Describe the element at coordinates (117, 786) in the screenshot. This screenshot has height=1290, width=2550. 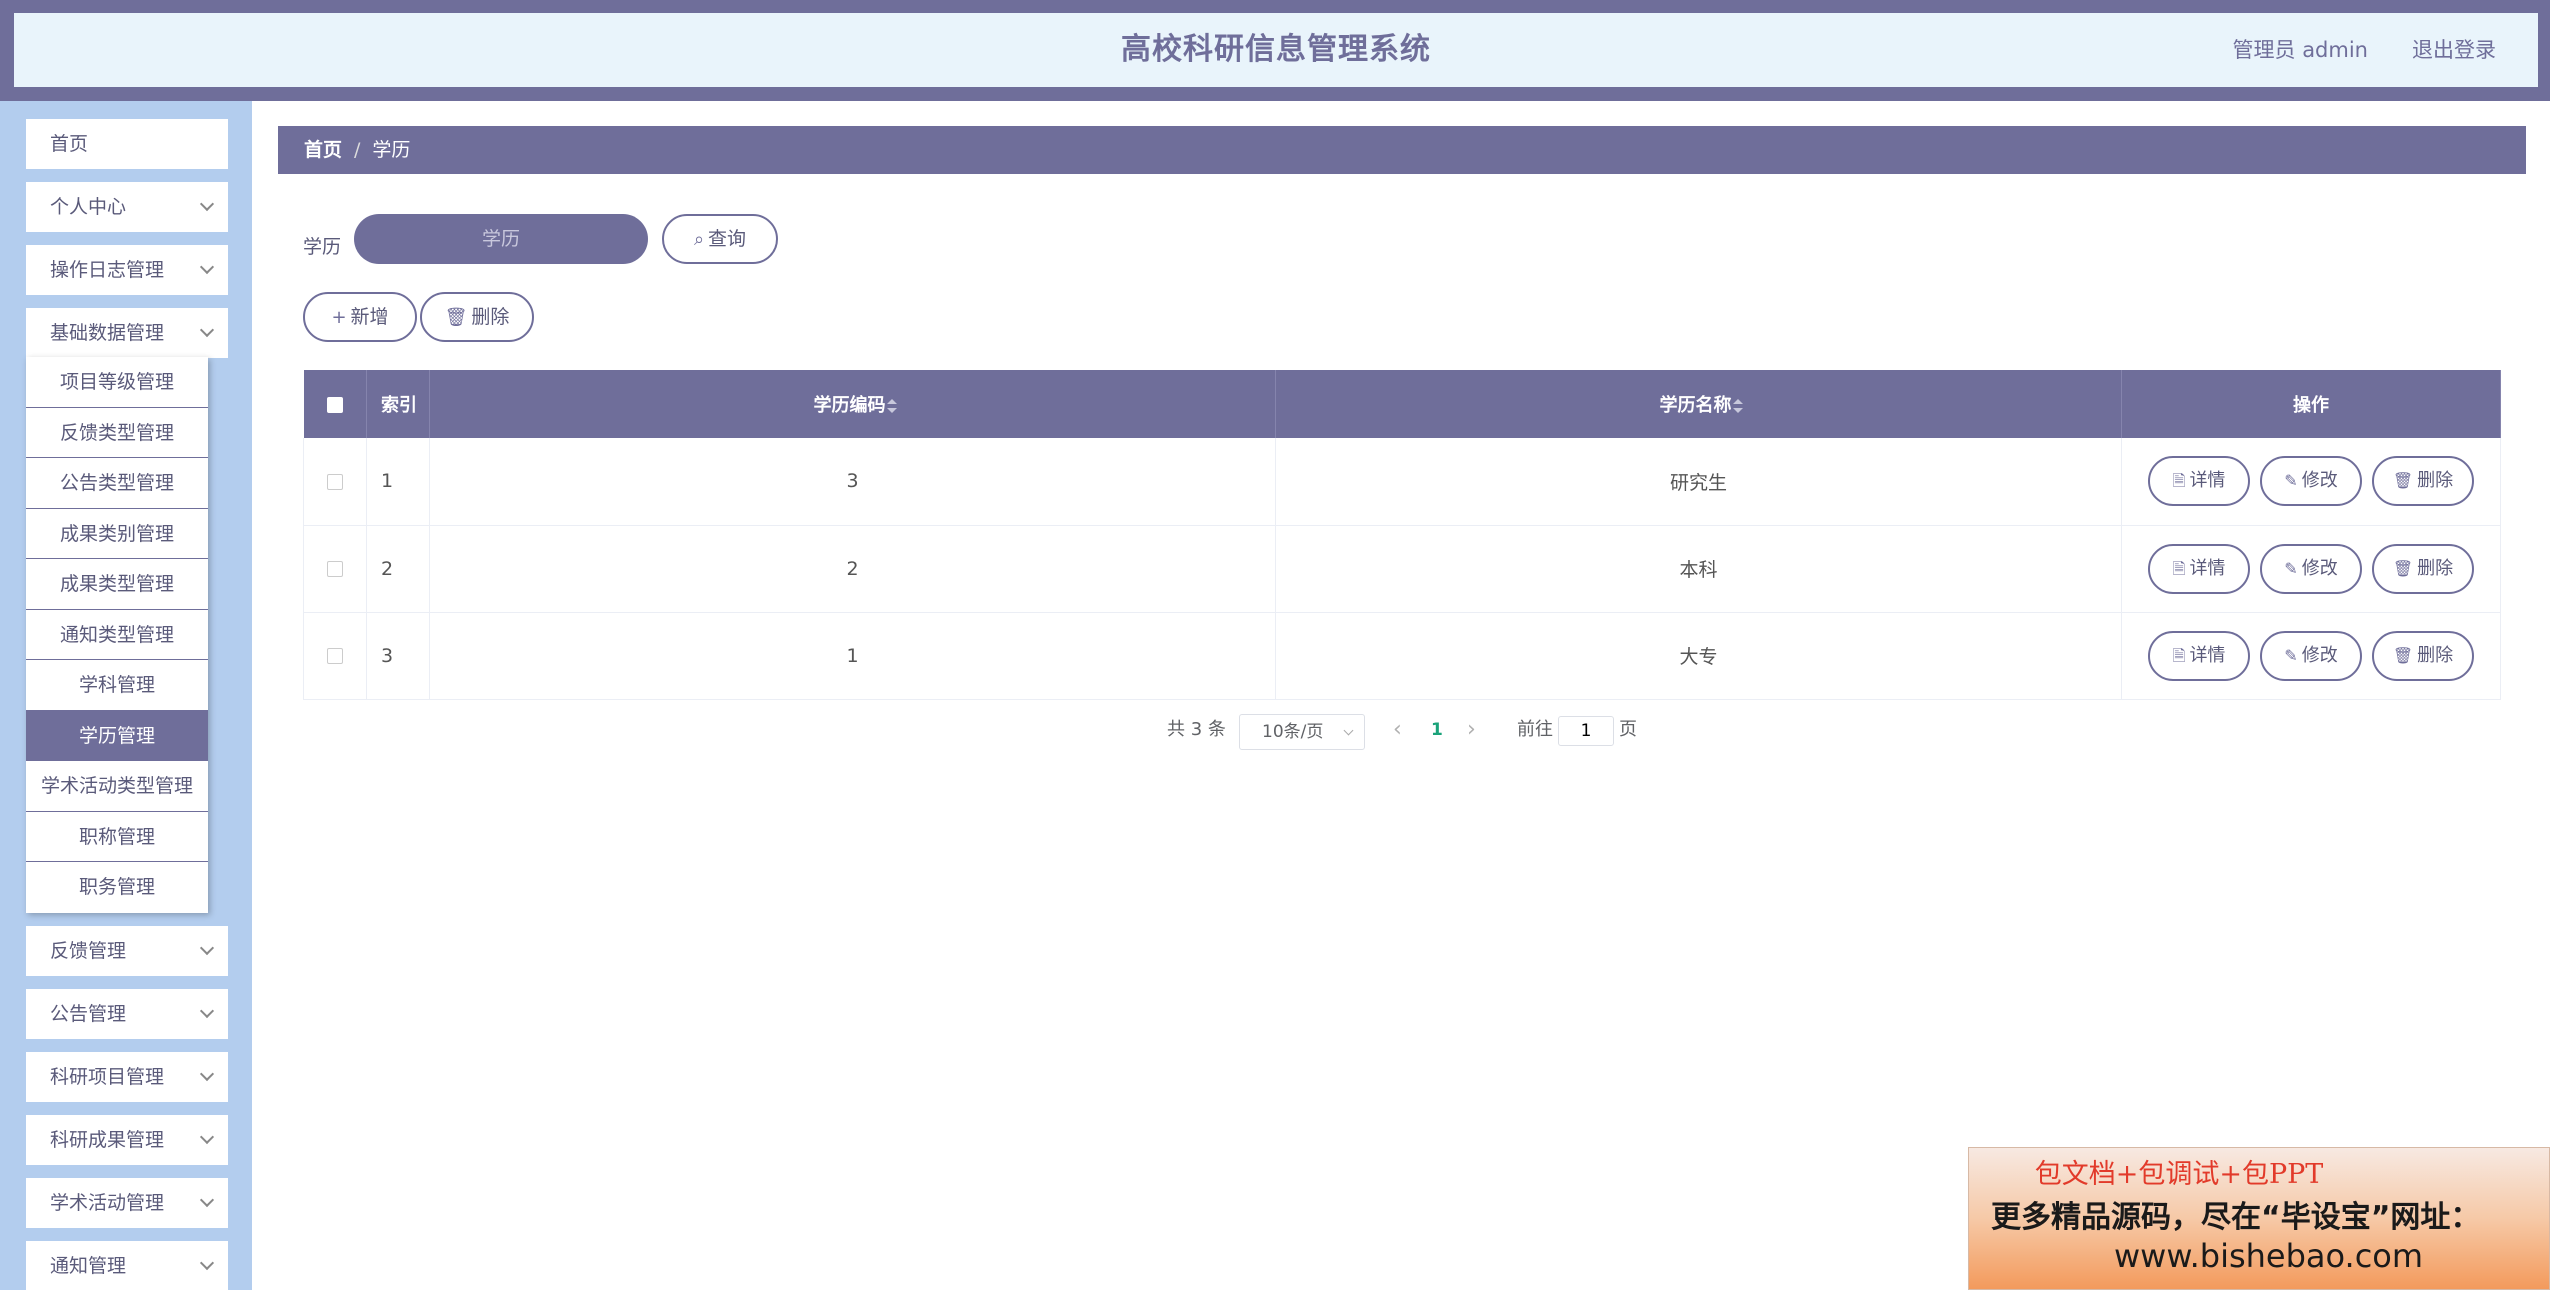
I see `submenu-item-academic-activity-type: 学术活动类型管理` at that location.